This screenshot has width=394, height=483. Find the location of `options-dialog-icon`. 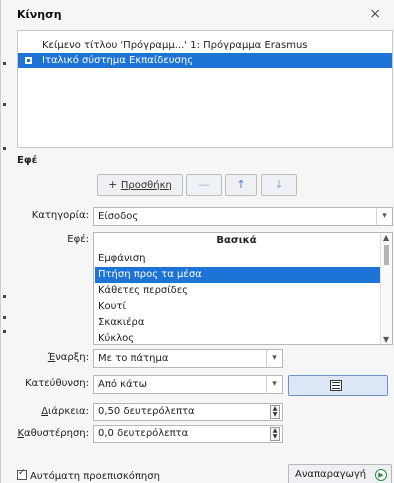

options-dialog-icon is located at coordinates (336, 385).